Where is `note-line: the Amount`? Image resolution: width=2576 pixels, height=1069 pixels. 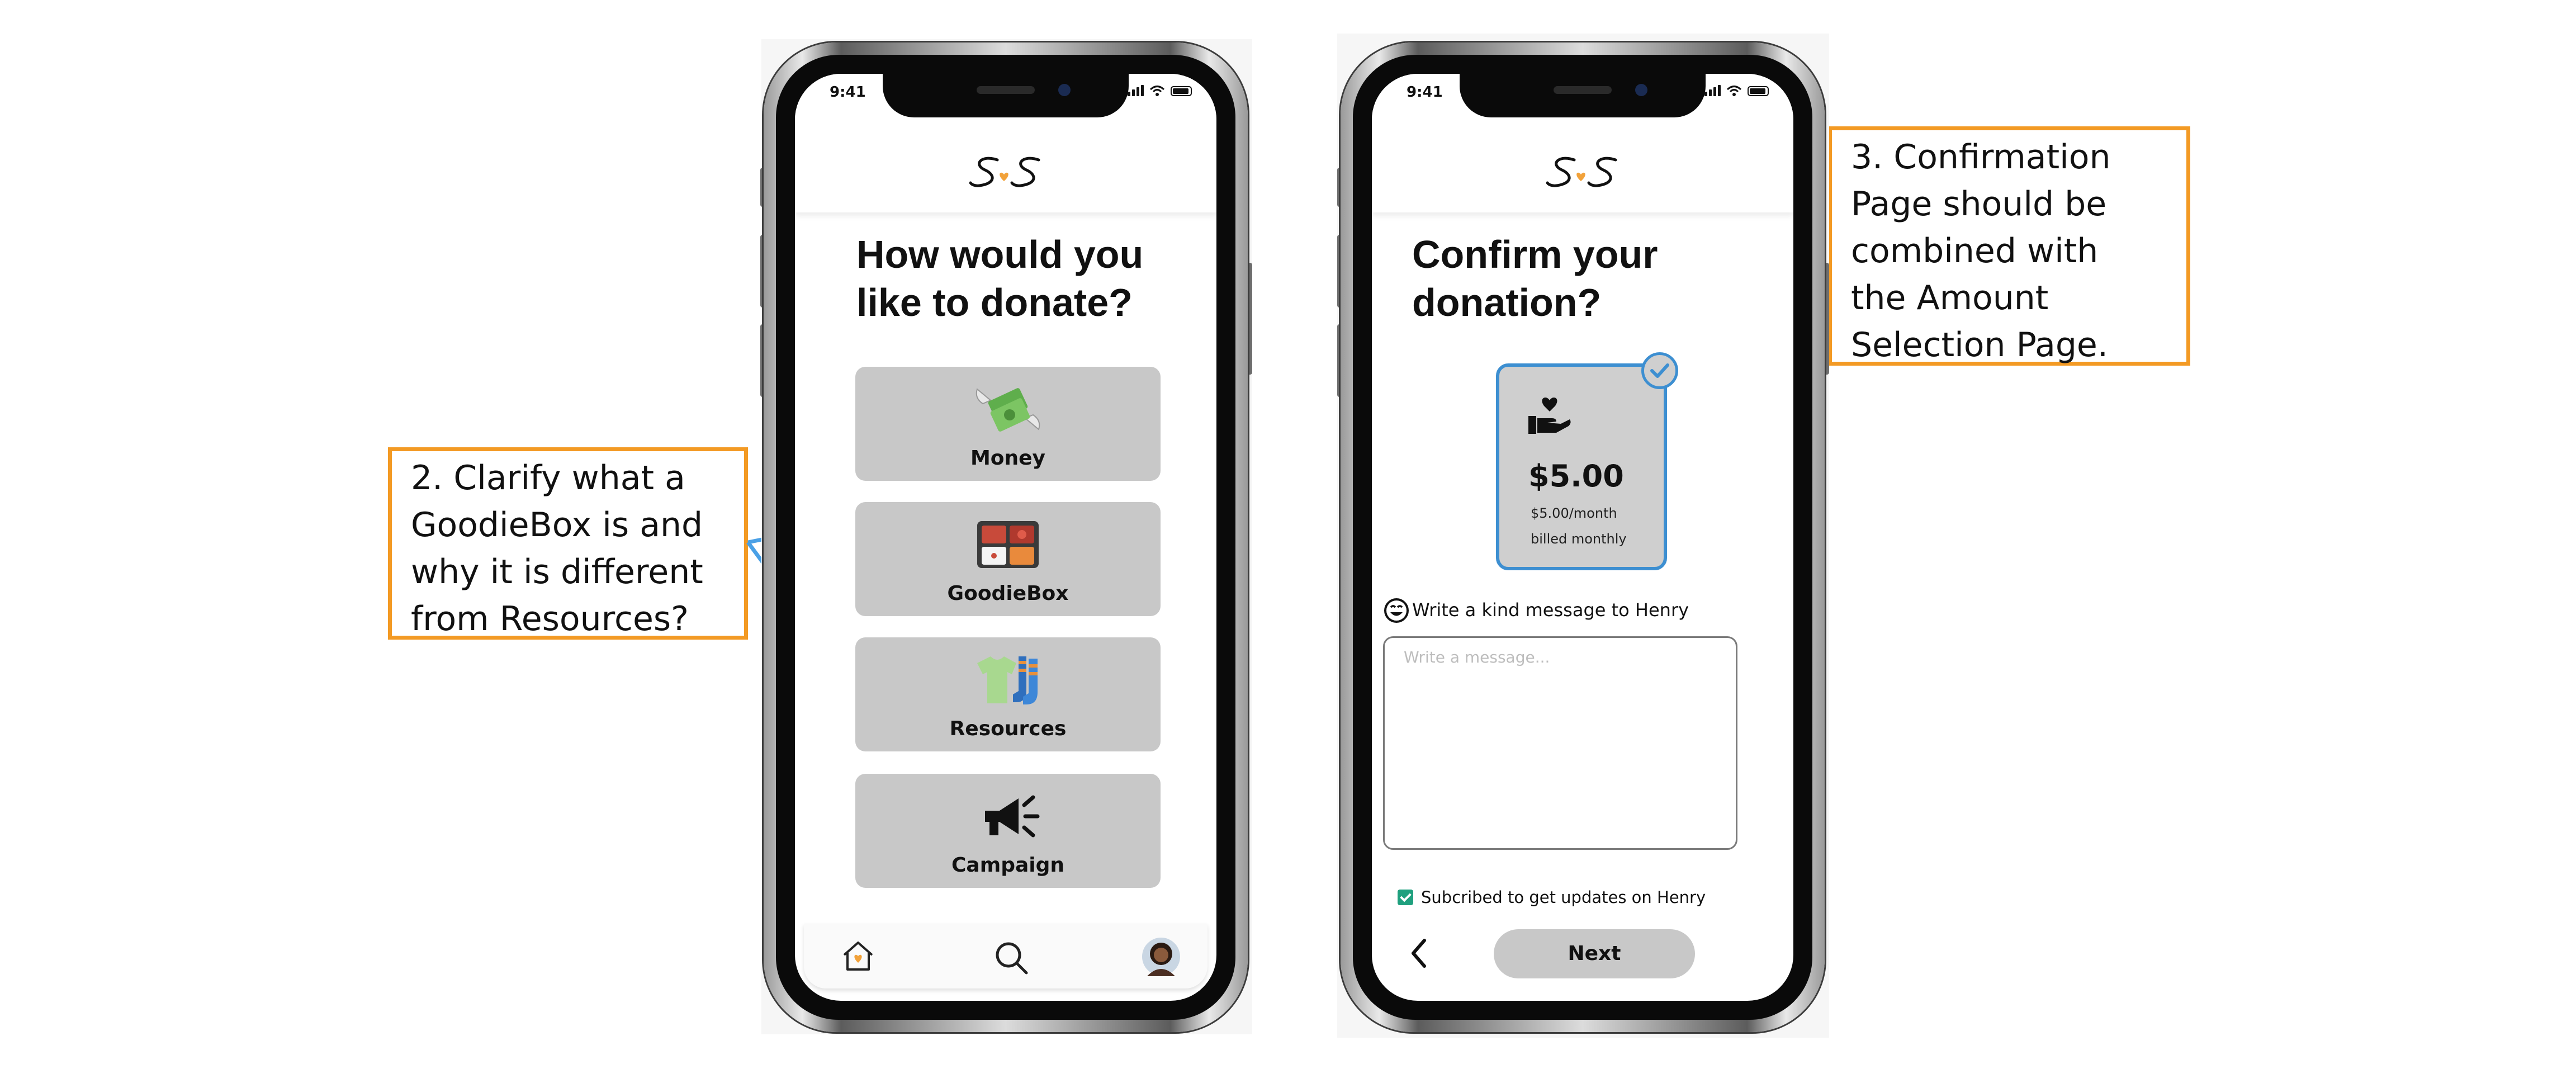
note-line: the Amount is located at coordinates (1950, 298).